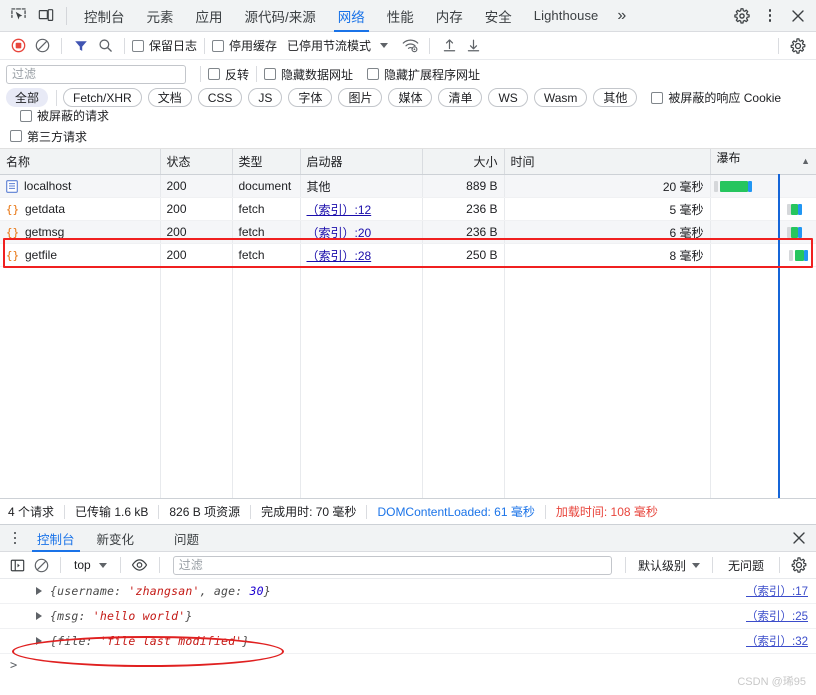 The width and height of the screenshot is (816, 695). What do you see at coordinates (777, 616) in the screenshot?
I see `console-source-link: （索引）:25` at bounding box center [777, 616].